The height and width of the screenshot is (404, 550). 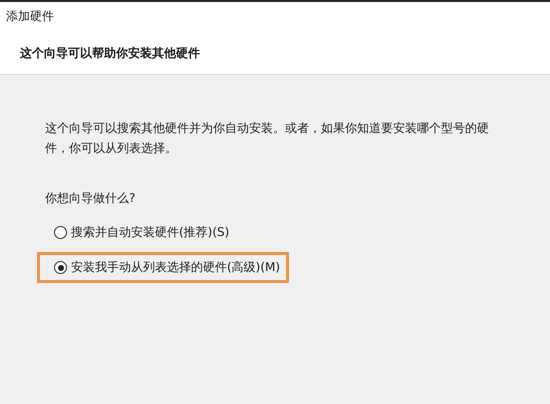 What do you see at coordinates (163, 267) in the screenshot?
I see `radio-option: 安装我手动从列表选择的硬件(高级)(M)` at bounding box center [163, 267].